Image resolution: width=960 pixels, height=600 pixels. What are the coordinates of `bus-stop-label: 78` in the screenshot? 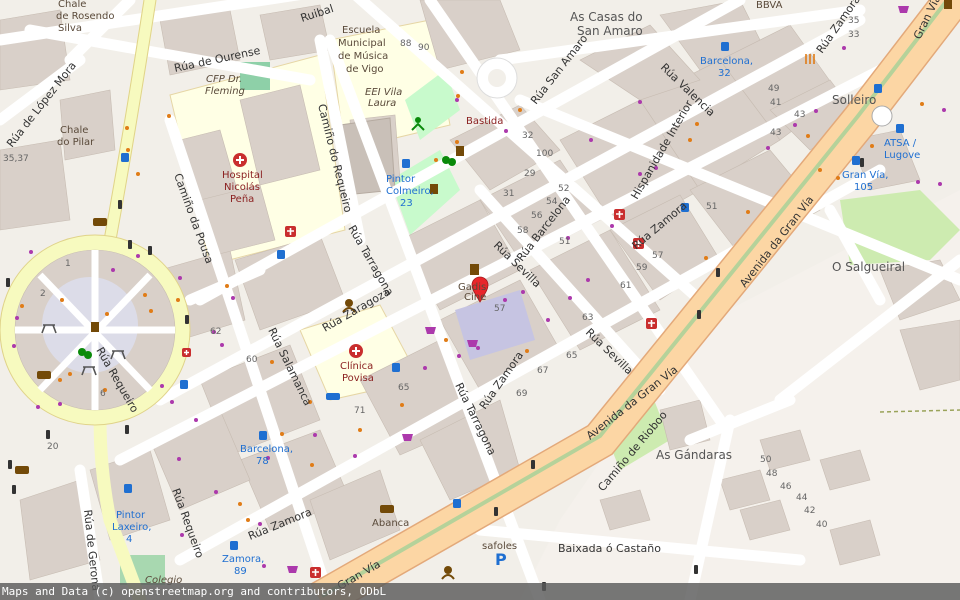 It's located at (262, 461).